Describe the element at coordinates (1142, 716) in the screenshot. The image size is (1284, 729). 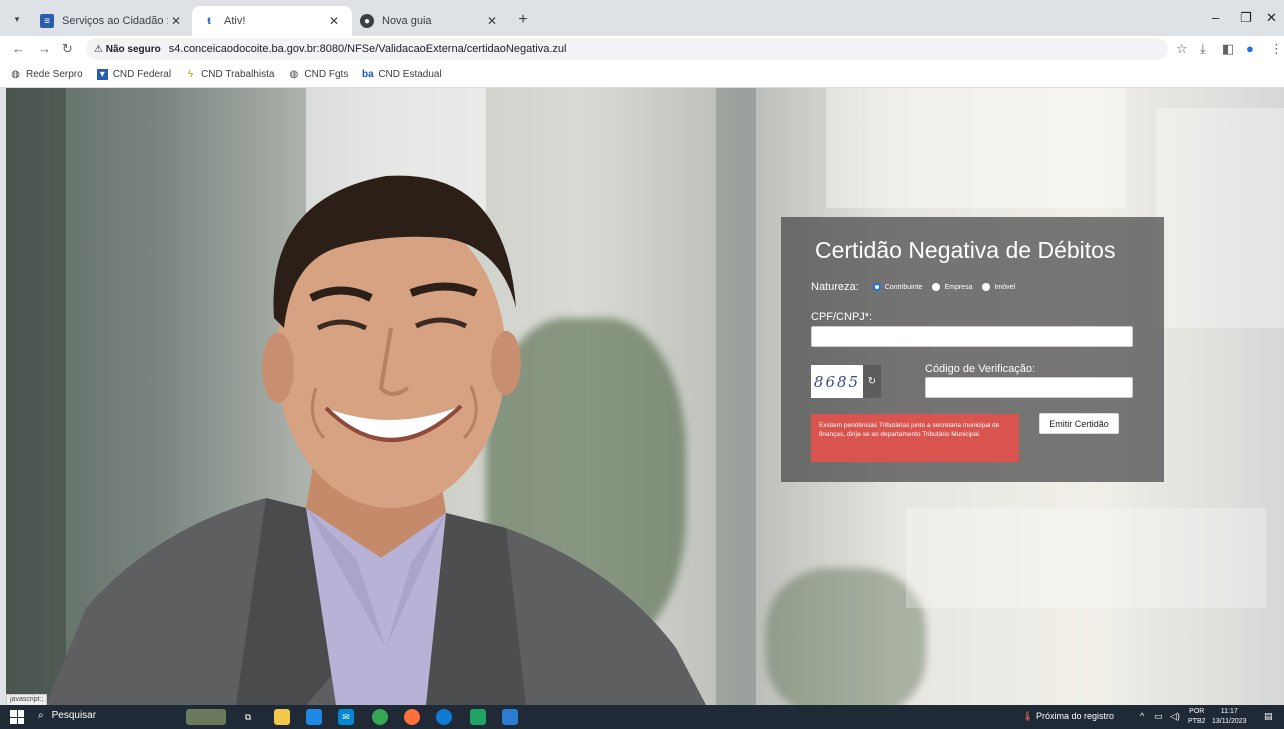
I see `tray-chevron-icon: ^` at that location.